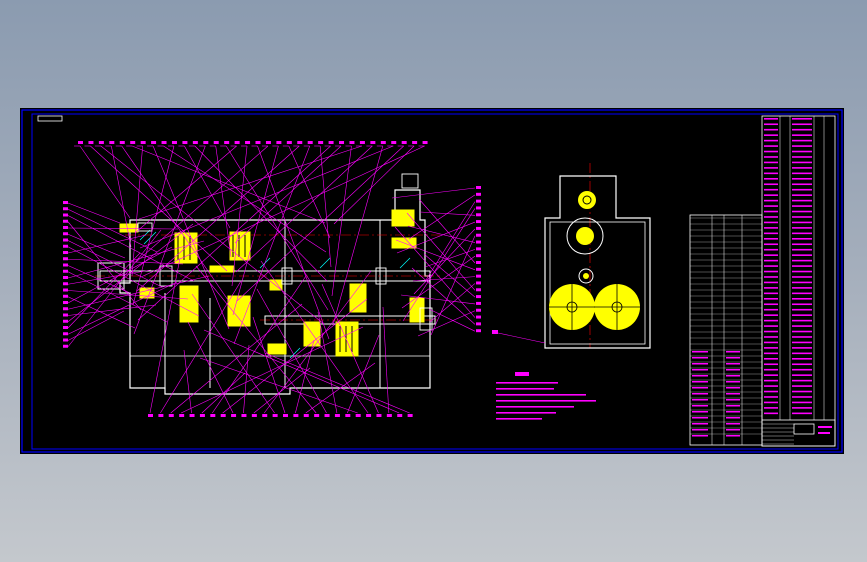 Image resolution: width=867 pixels, height=562 pixels. I want to click on title-block-text, so click(825, 427).